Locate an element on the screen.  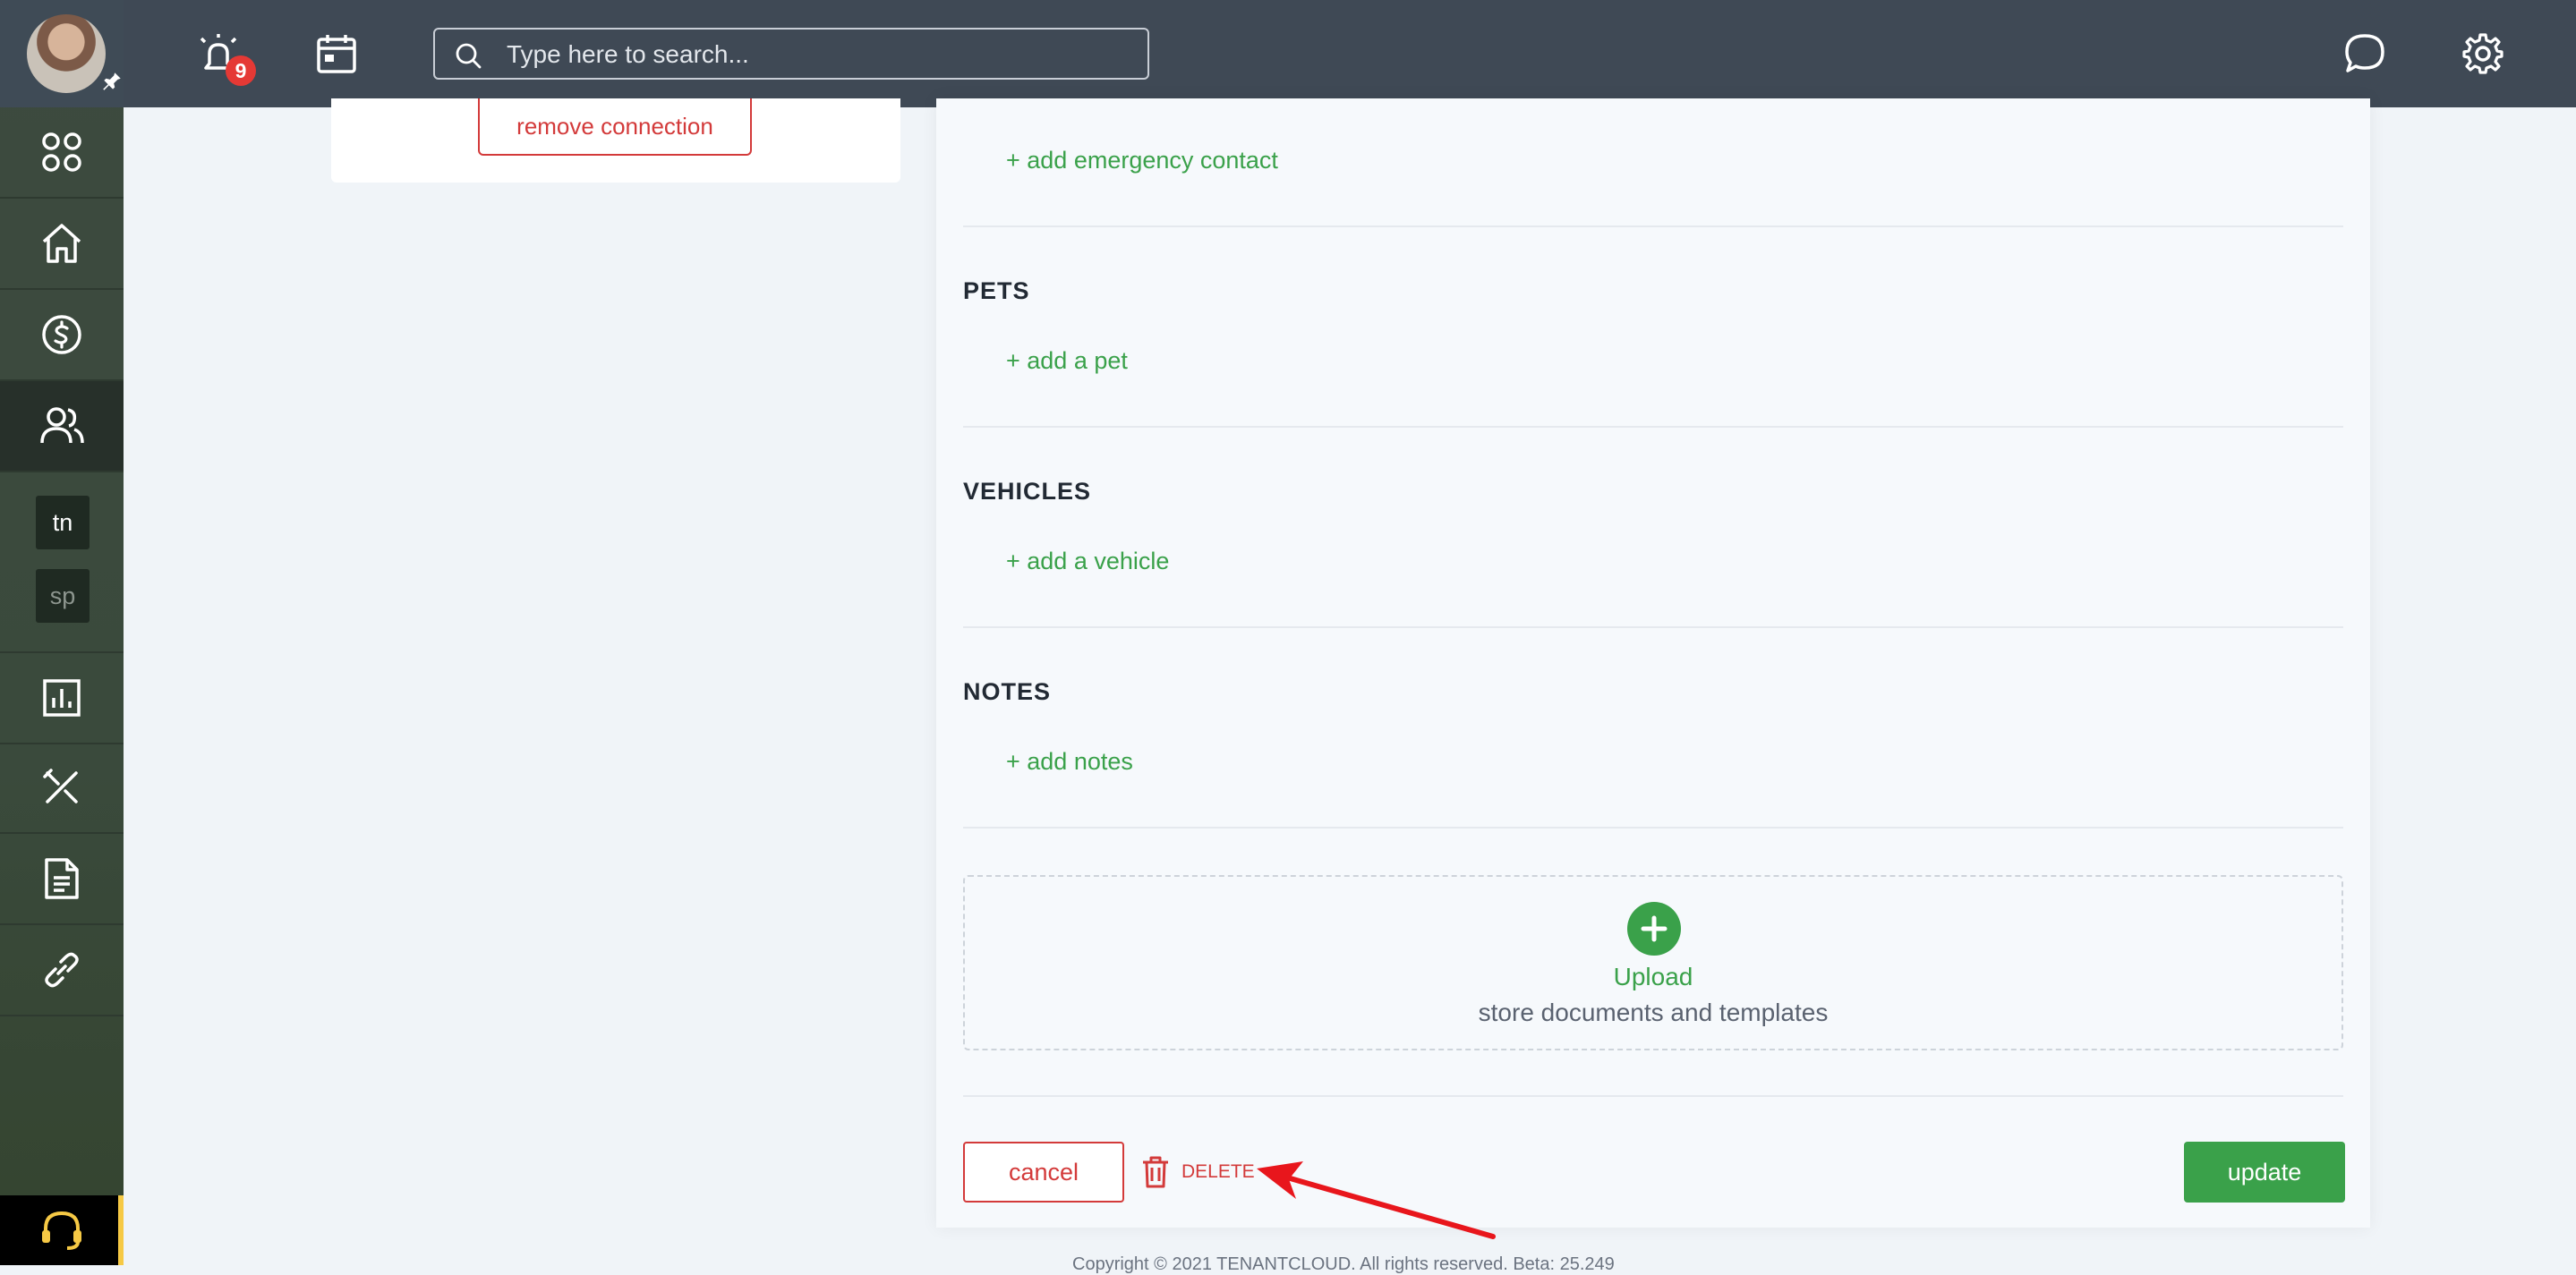
settings-button is located at coordinates (2483, 54).